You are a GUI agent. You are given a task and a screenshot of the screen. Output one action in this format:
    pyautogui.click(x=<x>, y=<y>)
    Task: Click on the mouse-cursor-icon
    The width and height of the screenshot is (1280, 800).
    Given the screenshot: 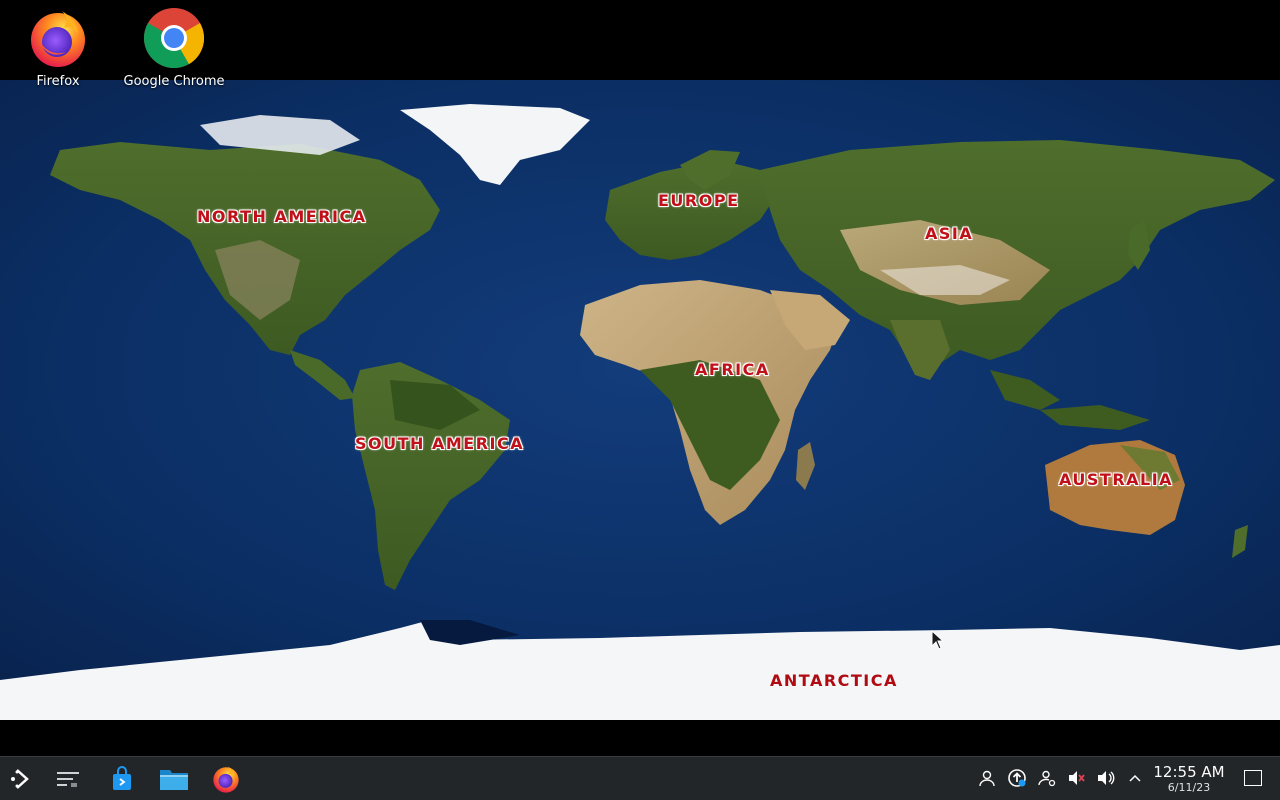 What is the action you would take?
    pyautogui.click(x=938, y=640)
    